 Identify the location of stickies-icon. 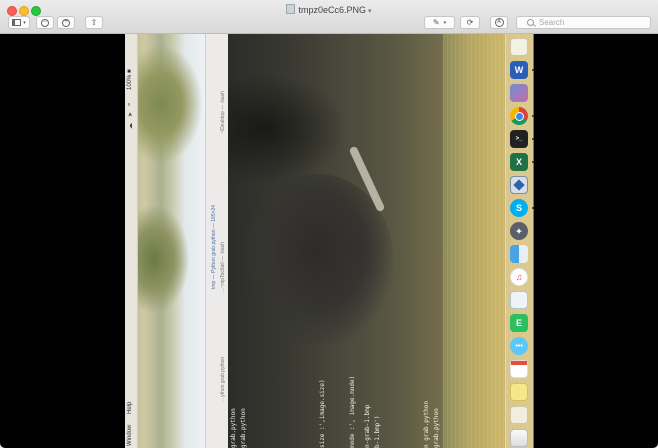
(519, 392).